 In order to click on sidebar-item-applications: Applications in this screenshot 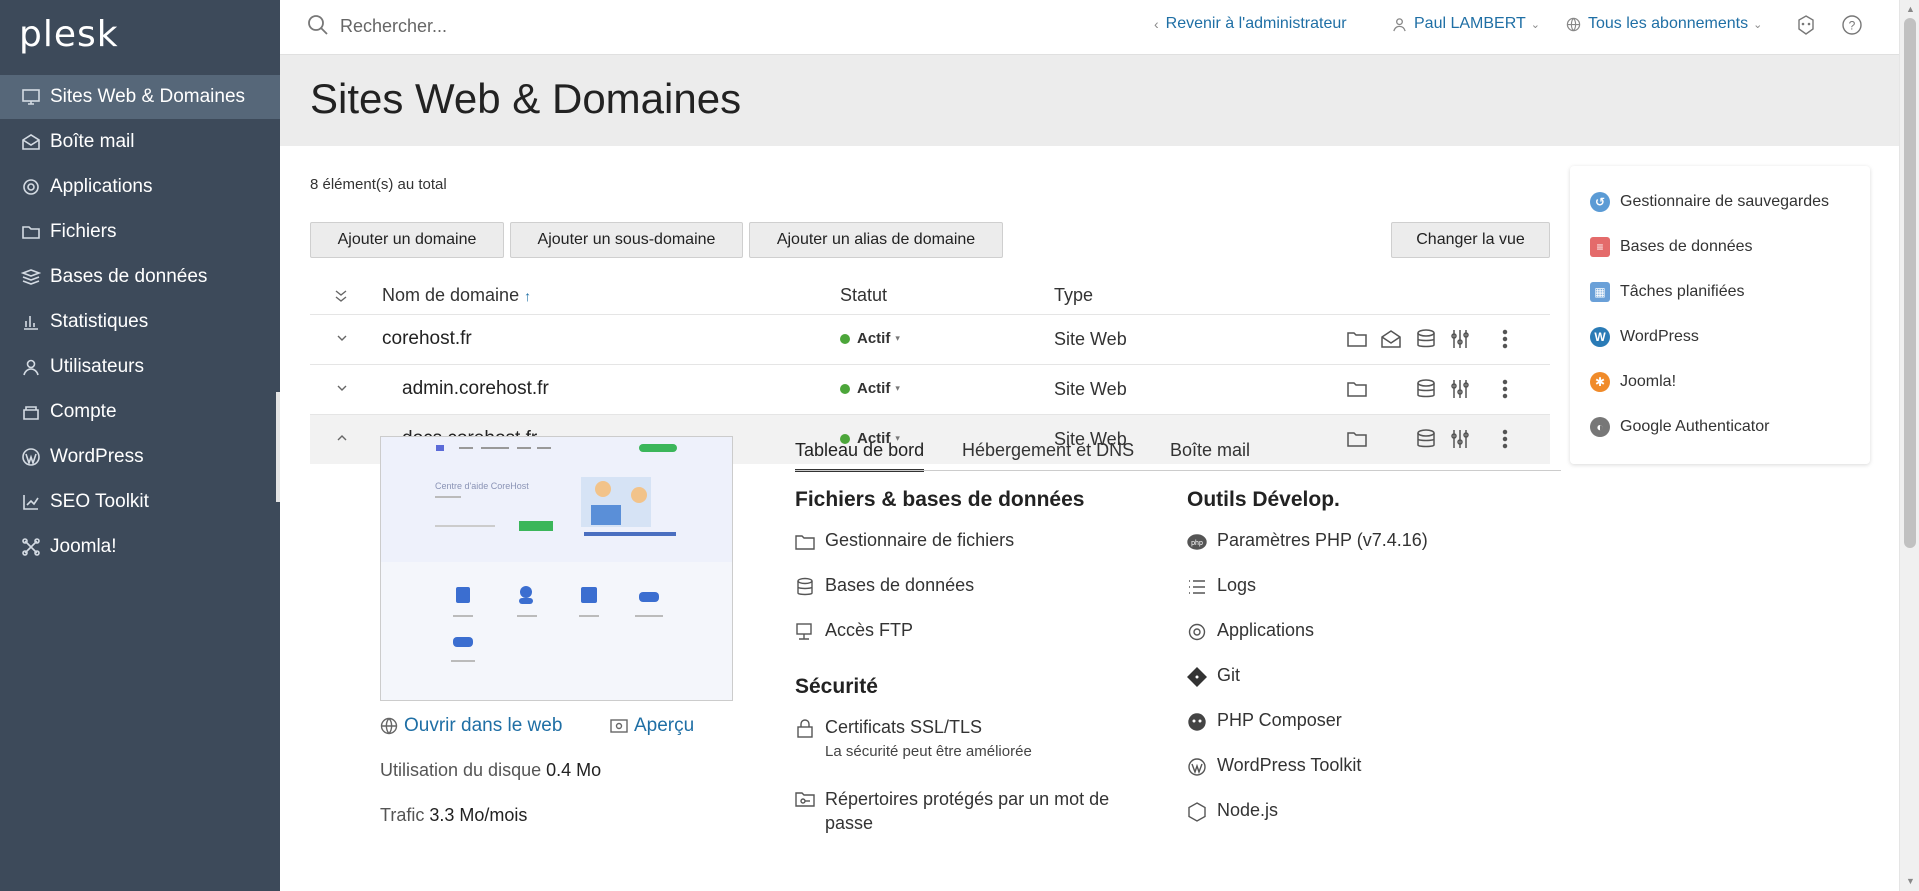, I will do `click(140, 187)`.